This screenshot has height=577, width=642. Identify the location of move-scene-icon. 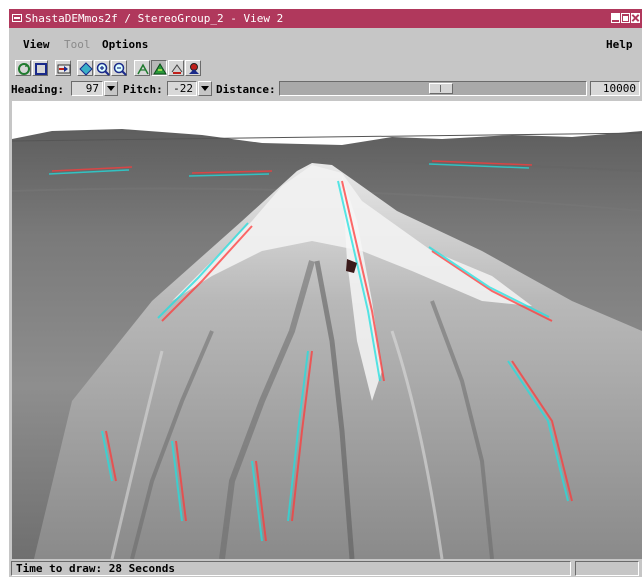
(160, 69).